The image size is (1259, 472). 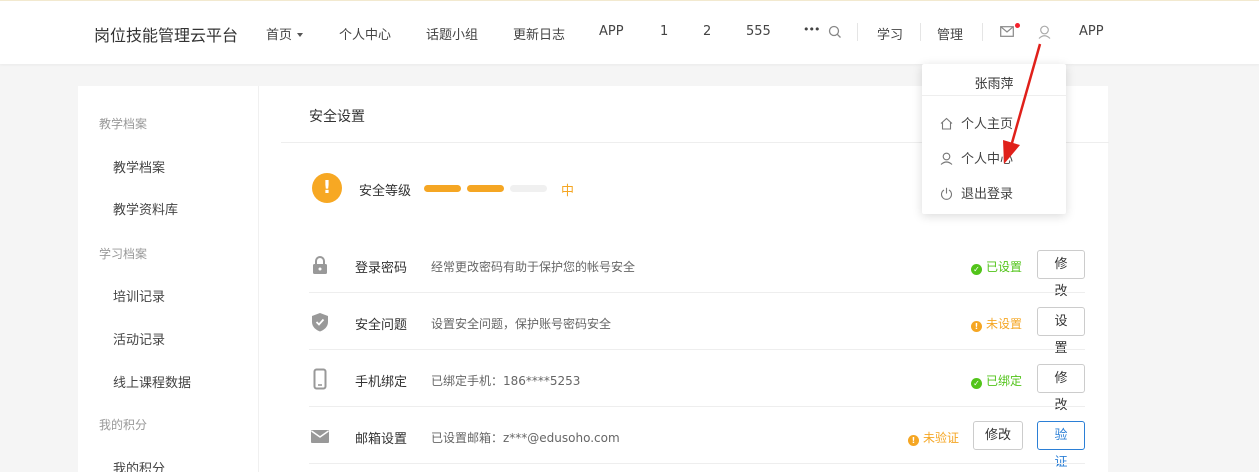 What do you see at coordinates (300, 34) in the screenshot?
I see `caret-down-icon` at bounding box center [300, 34].